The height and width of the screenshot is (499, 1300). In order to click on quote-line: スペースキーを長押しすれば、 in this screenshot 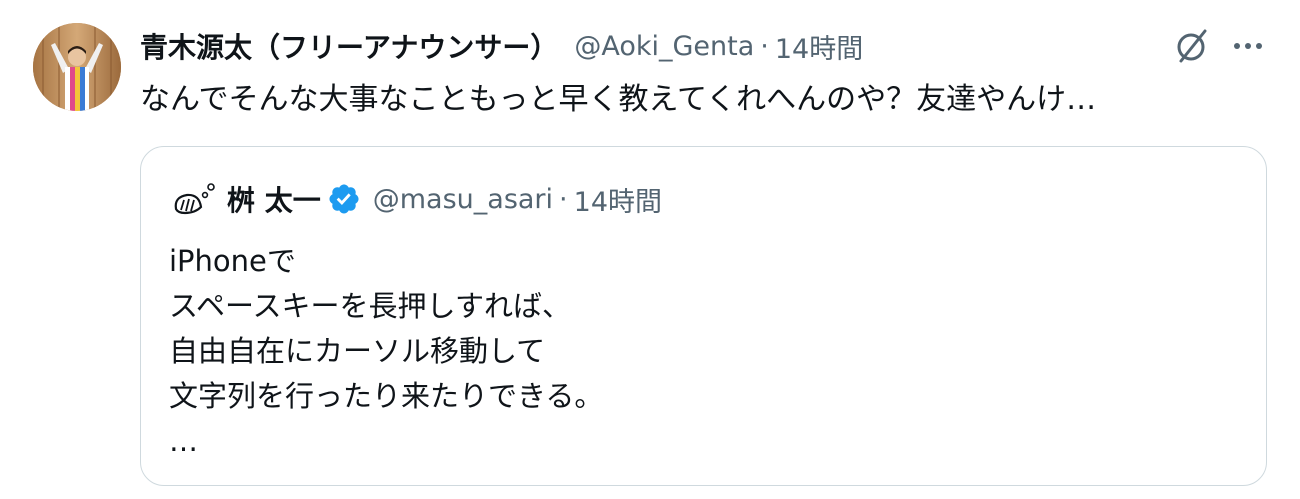, I will do `click(370, 306)`.